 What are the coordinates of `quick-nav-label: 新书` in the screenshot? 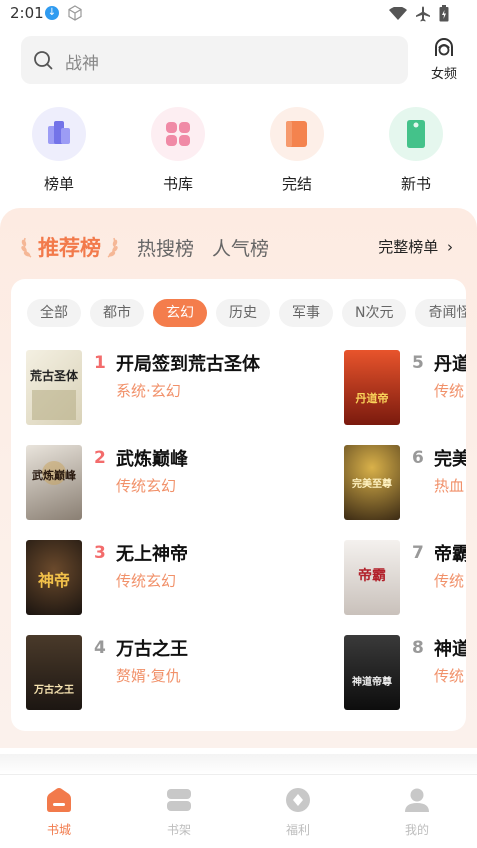 It's located at (415, 184).